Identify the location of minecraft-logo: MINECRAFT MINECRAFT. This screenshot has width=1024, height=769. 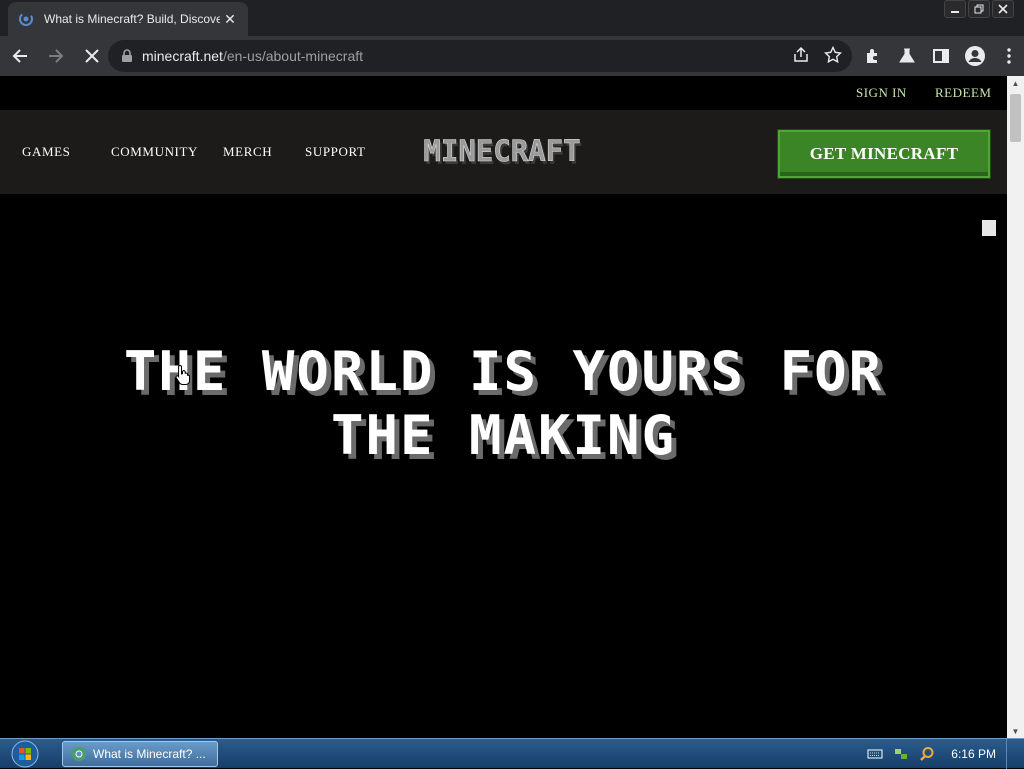
(504, 154).